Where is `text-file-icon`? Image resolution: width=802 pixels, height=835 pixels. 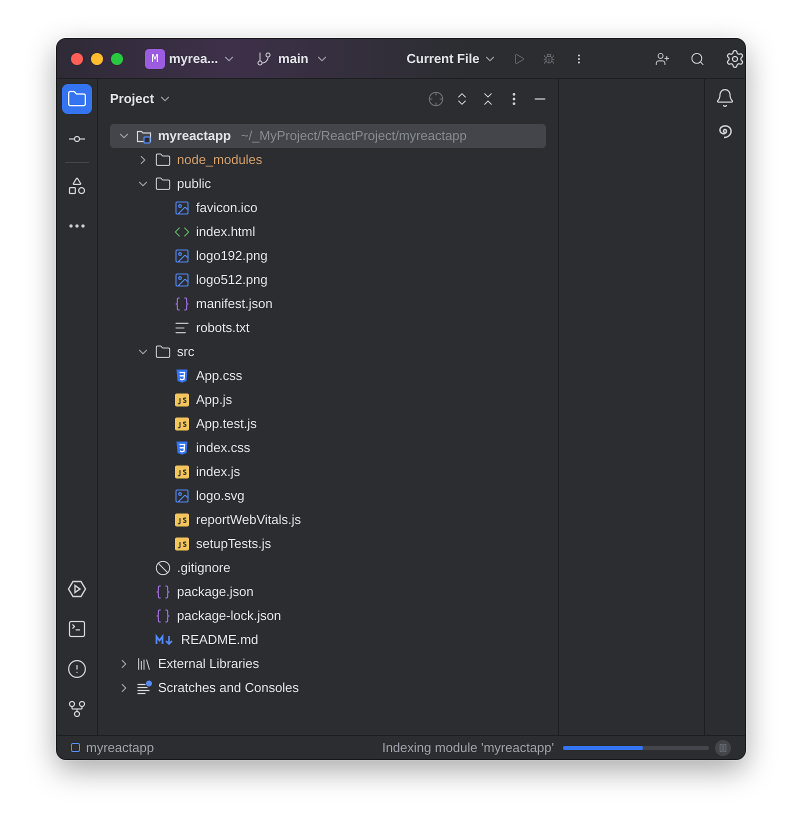 text-file-icon is located at coordinates (182, 328).